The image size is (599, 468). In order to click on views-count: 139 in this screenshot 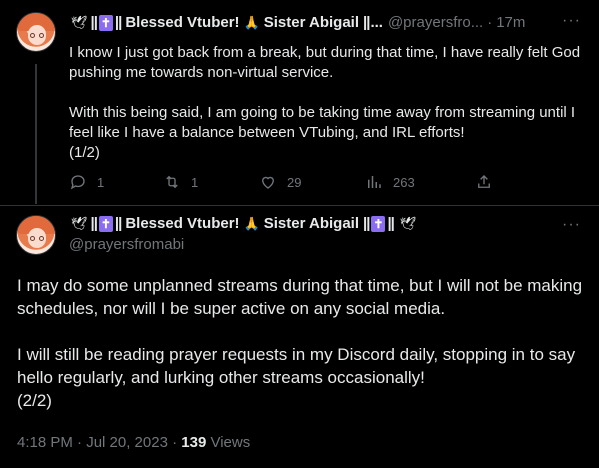, I will do `click(194, 442)`.